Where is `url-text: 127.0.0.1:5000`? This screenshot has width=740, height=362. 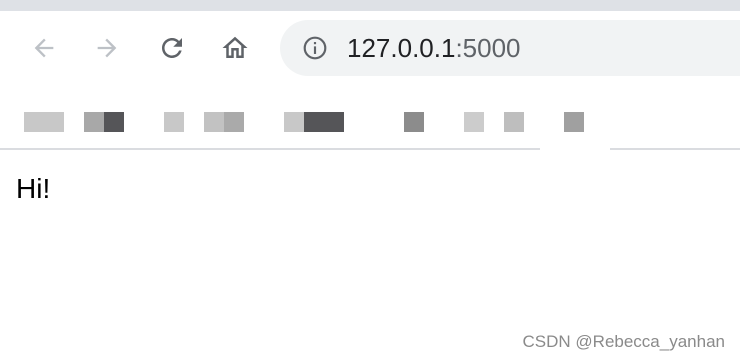
url-text: 127.0.0.1:5000 is located at coordinates (434, 48).